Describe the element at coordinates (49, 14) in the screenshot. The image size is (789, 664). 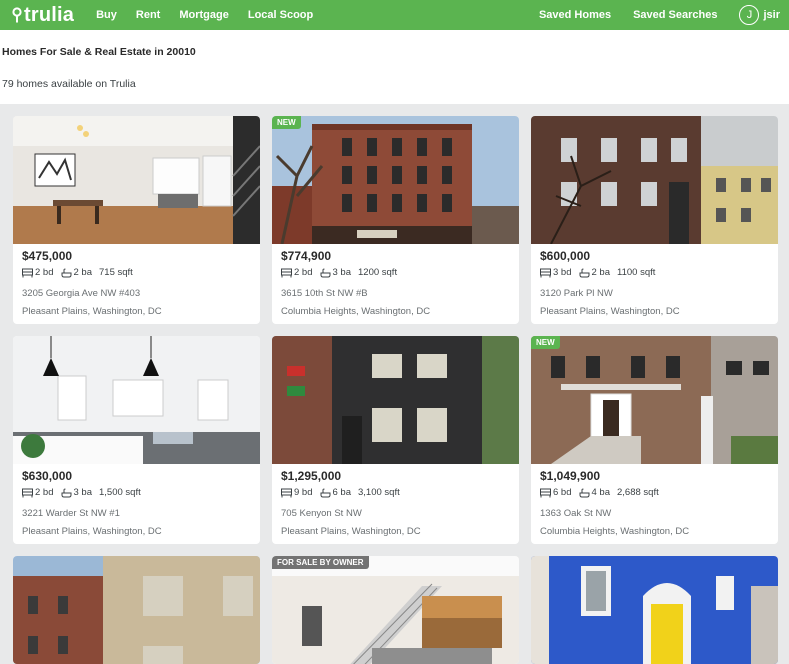
I see `logo-text: trulia` at that location.